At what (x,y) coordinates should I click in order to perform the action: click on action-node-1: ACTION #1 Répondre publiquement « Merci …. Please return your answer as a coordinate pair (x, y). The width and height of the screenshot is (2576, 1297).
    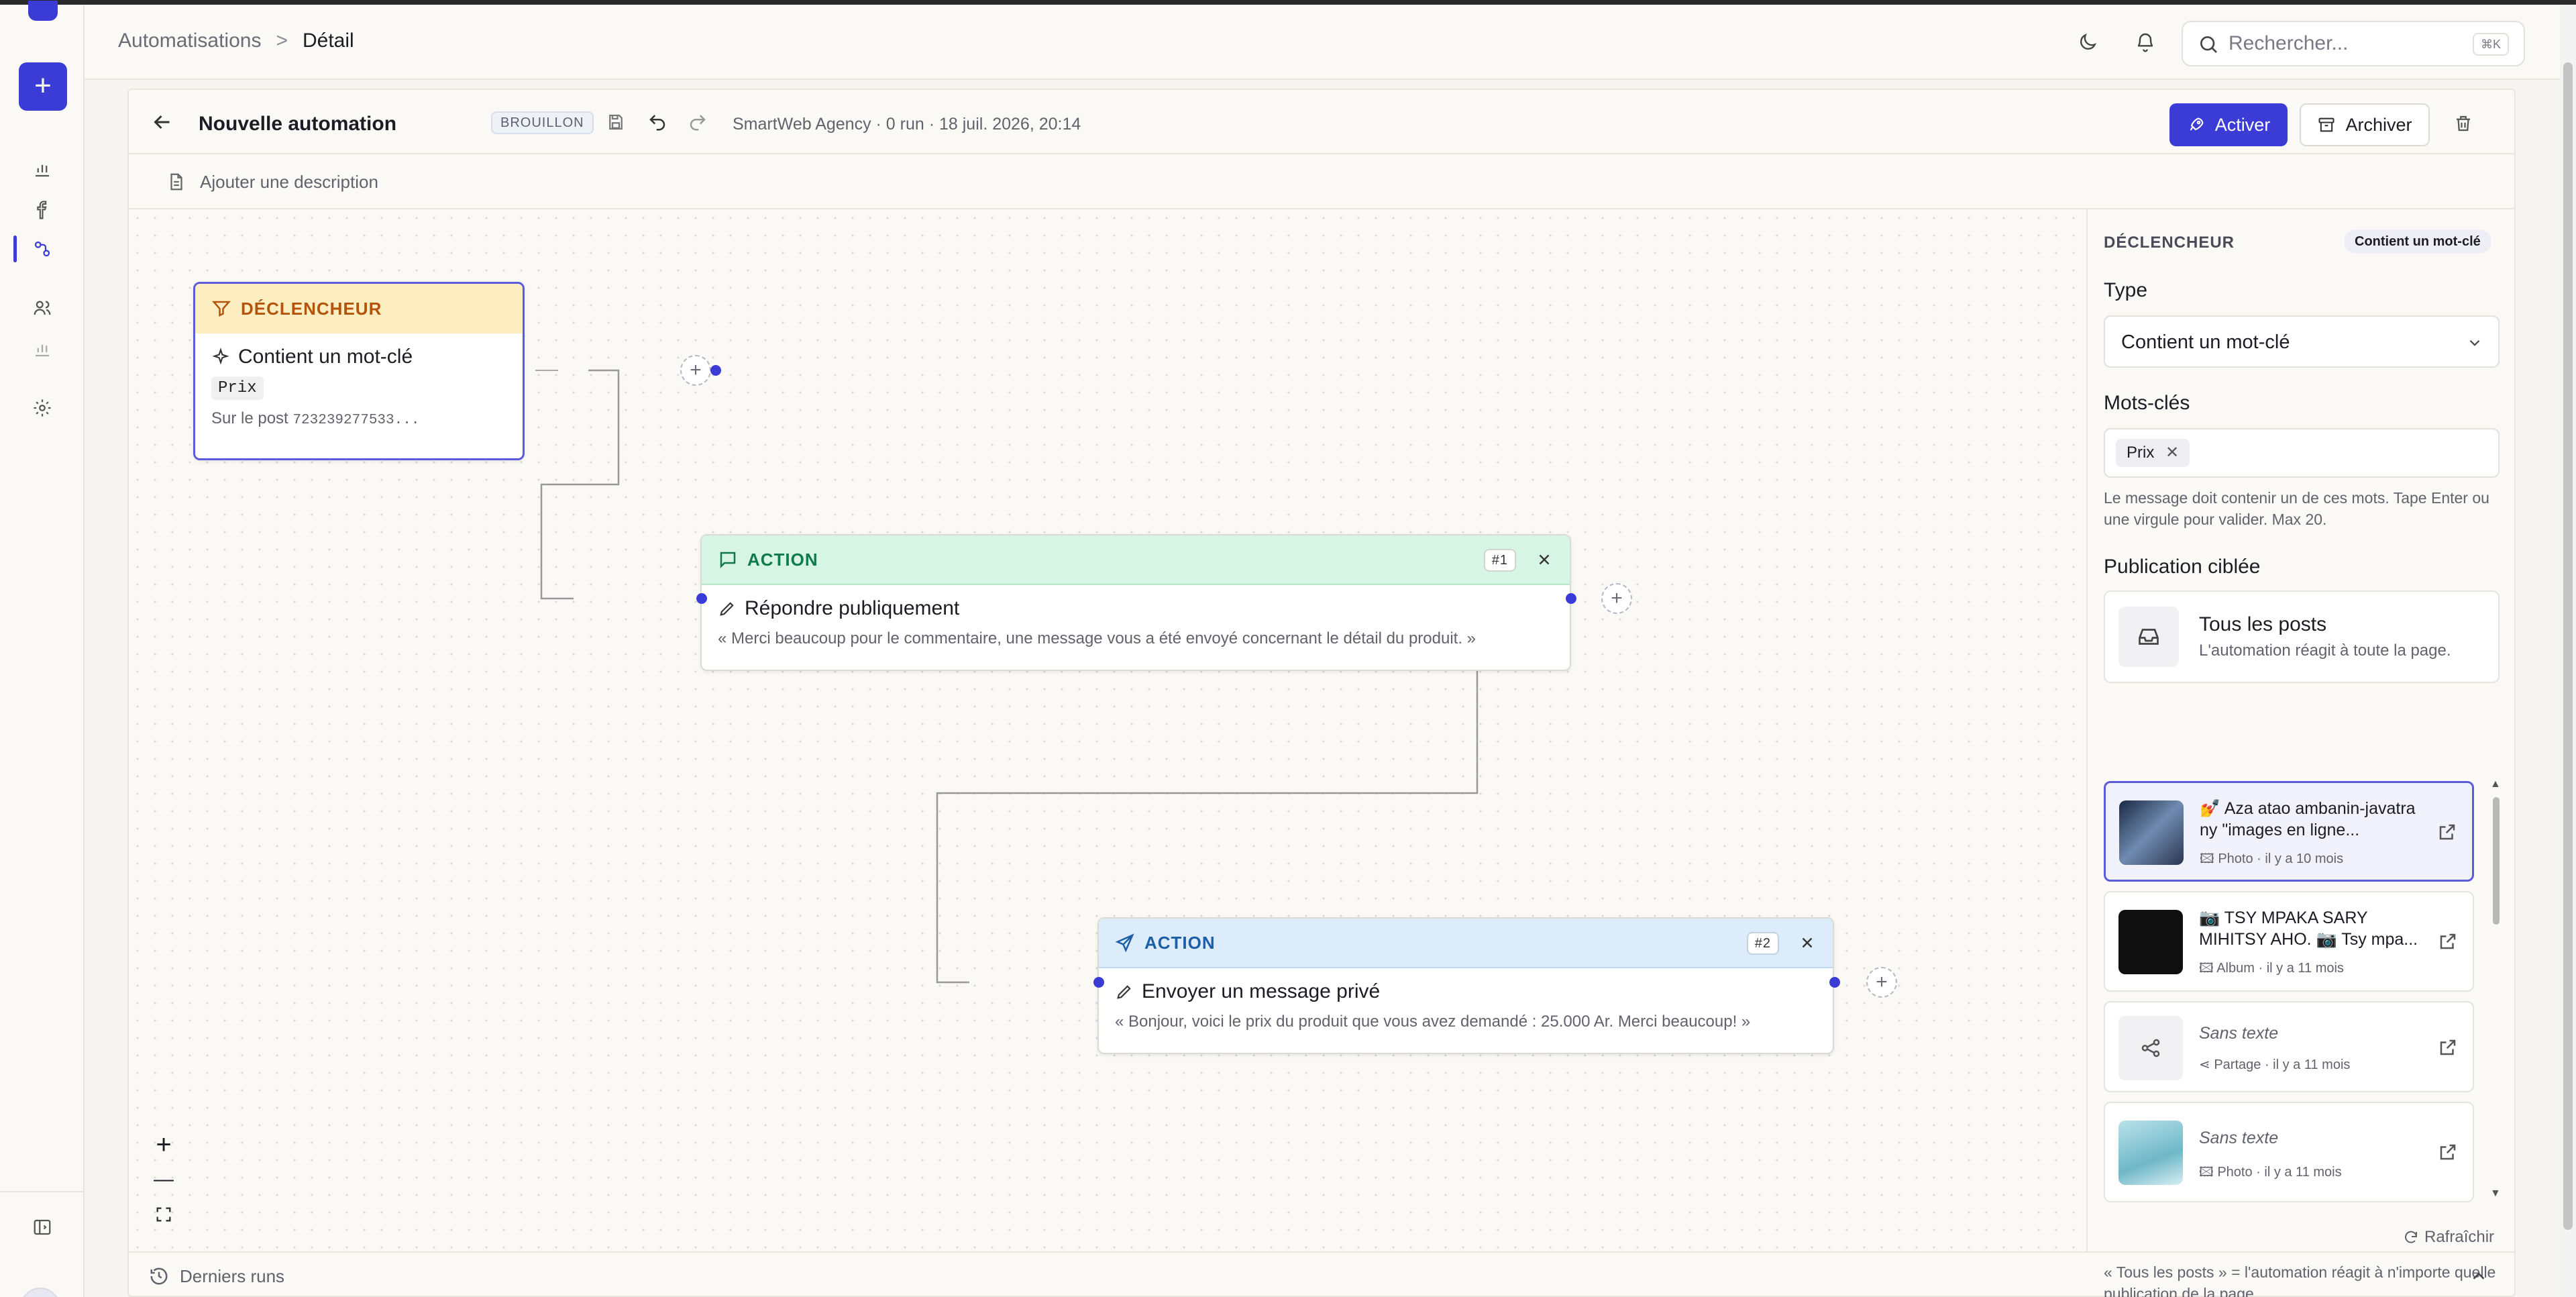
    Looking at the image, I should click on (1135, 602).